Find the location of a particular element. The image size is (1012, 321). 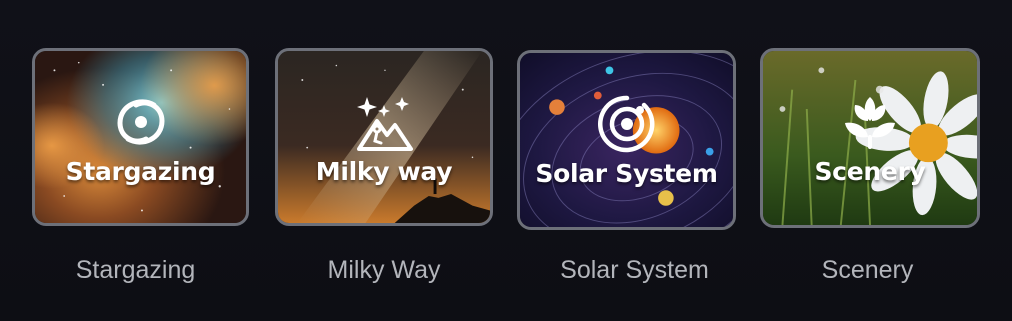

flower-icon is located at coordinates (870, 122).